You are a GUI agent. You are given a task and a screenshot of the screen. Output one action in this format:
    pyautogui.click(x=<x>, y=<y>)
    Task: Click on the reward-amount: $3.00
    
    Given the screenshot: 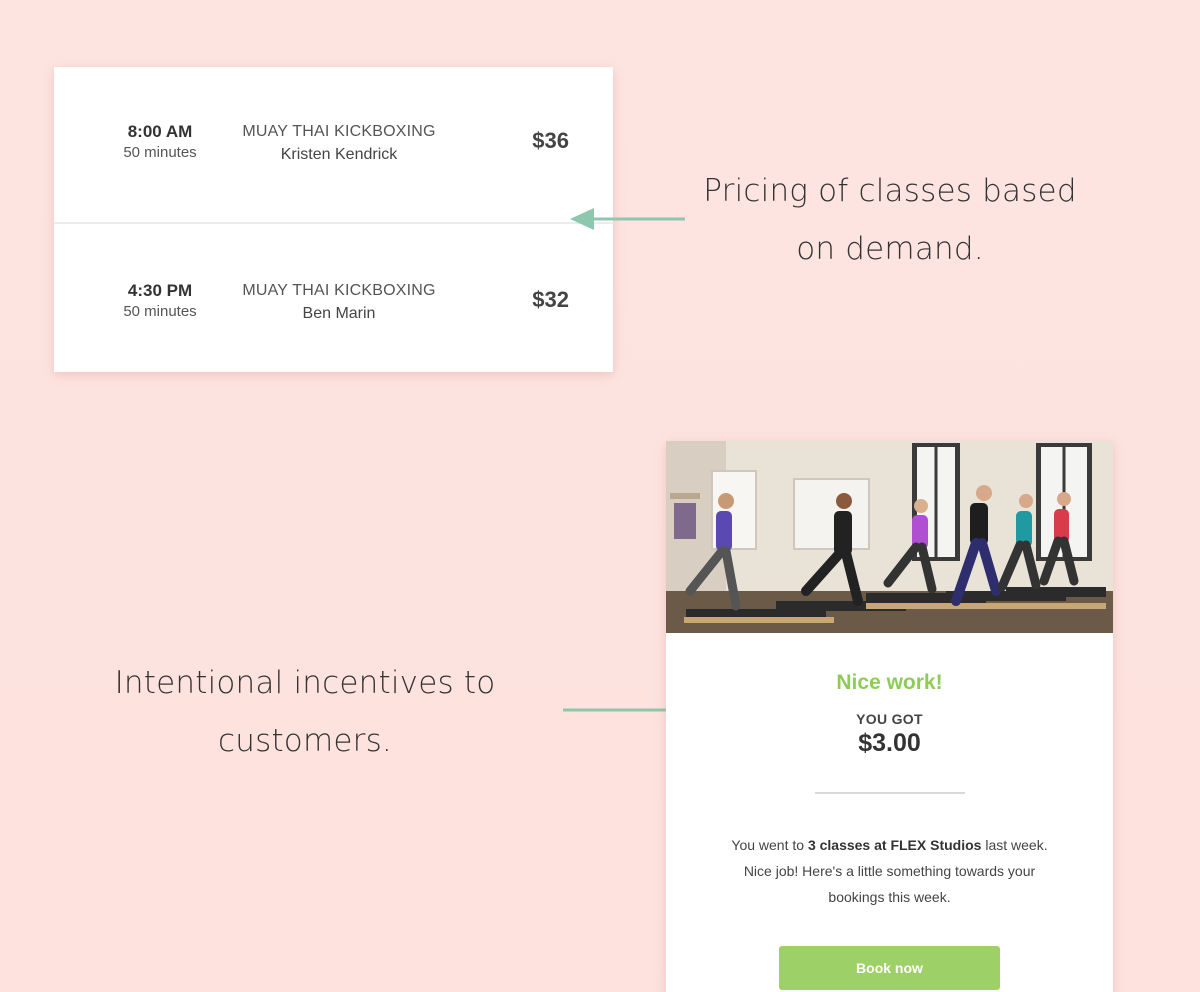 What is the action you would take?
    pyautogui.click(x=889, y=743)
    